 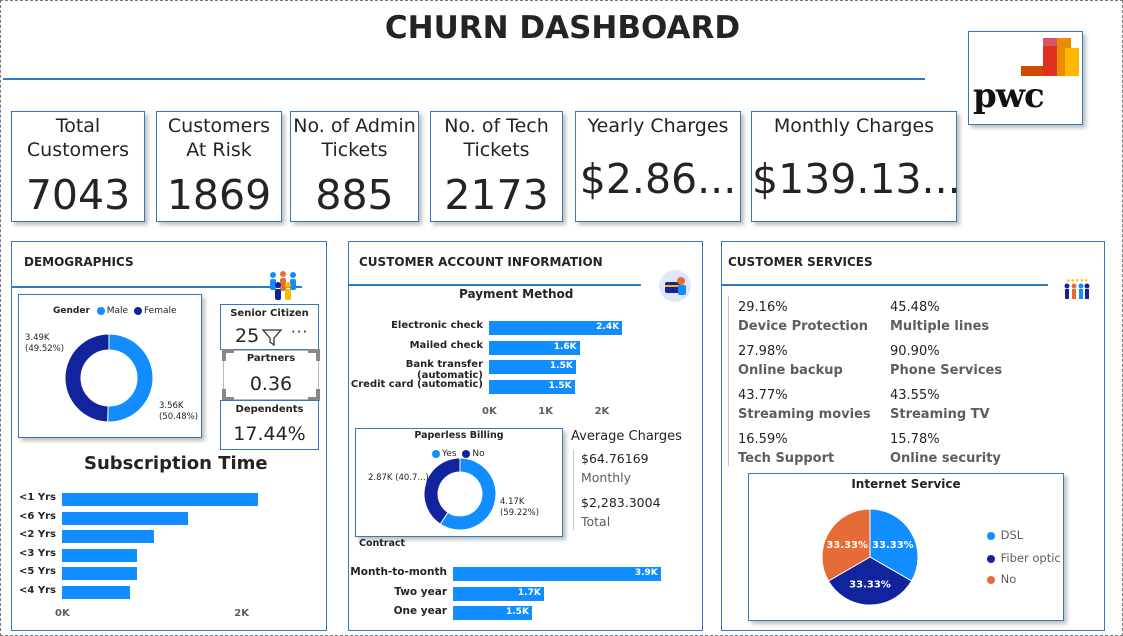 I want to click on category-label: Credit card (automatic), so click(x=416, y=384).